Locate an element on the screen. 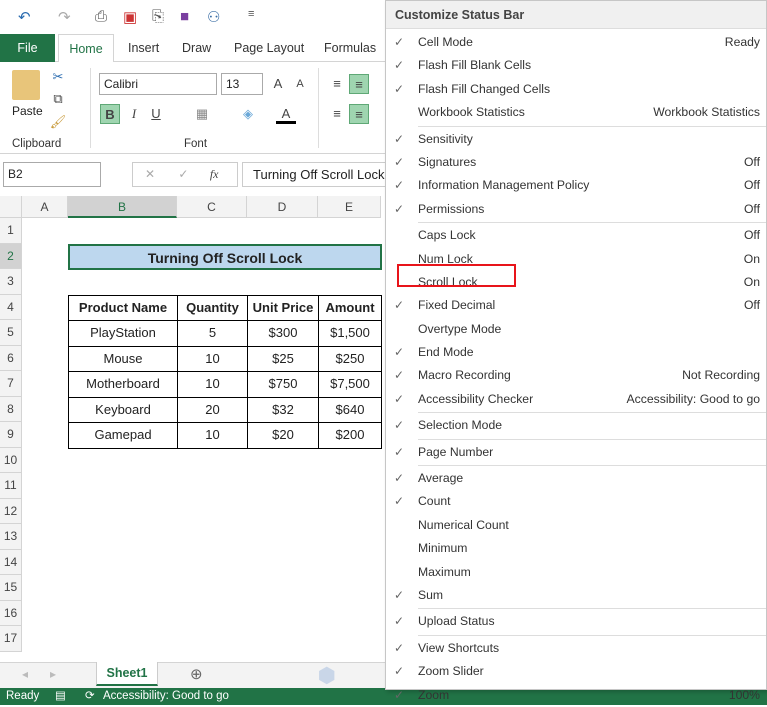  cut-icon: ✂ is located at coordinates (58, 77).